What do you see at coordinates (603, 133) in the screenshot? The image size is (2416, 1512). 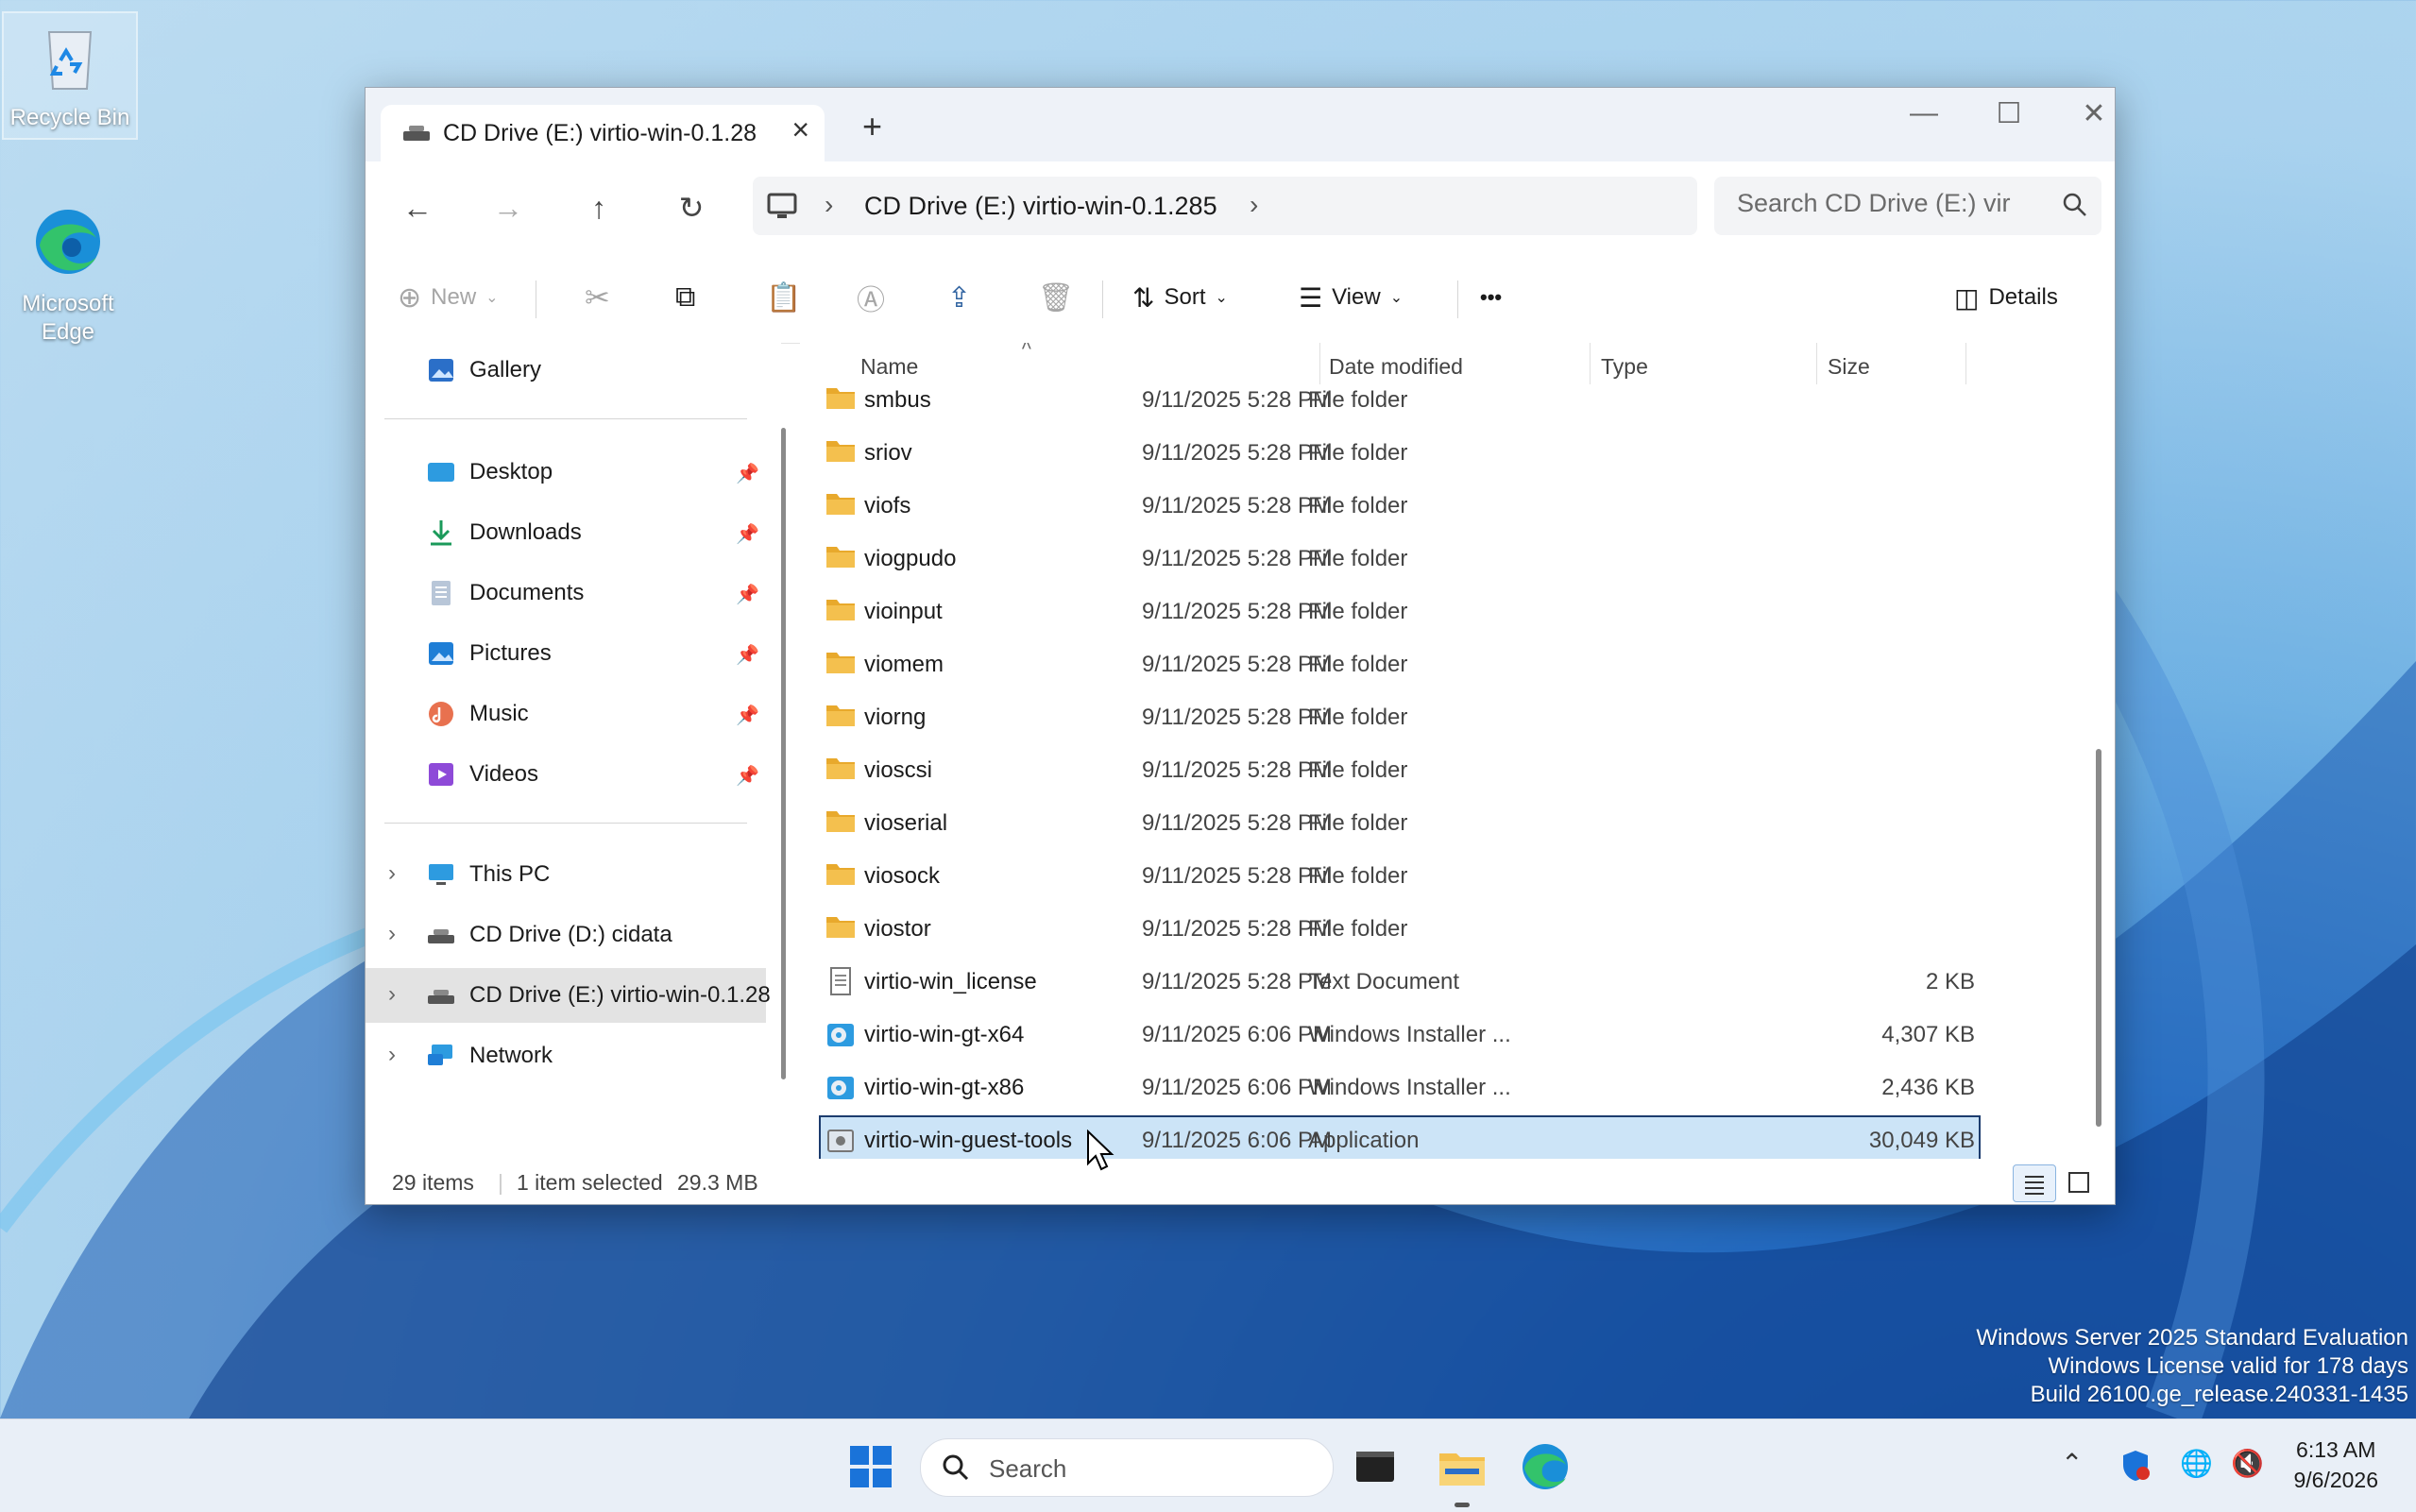 I see `tab-cd-drive-e: CD Drive (E:) virtio-win-0.1.28 ×` at bounding box center [603, 133].